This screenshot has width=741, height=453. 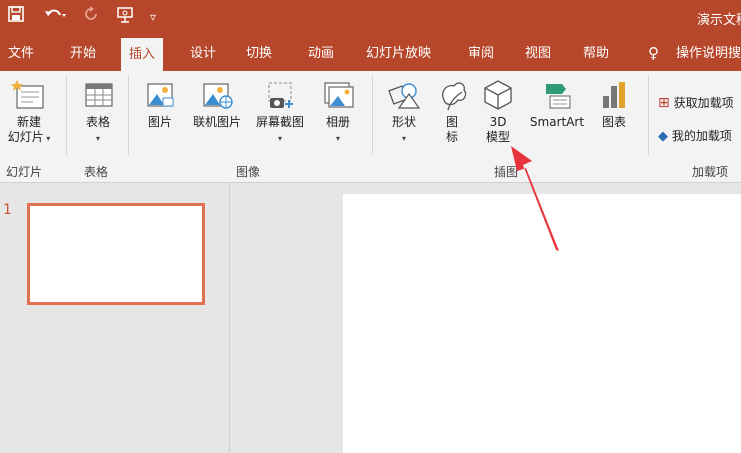 I want to click on chart-label: 图表, so click(x=613, y=122).